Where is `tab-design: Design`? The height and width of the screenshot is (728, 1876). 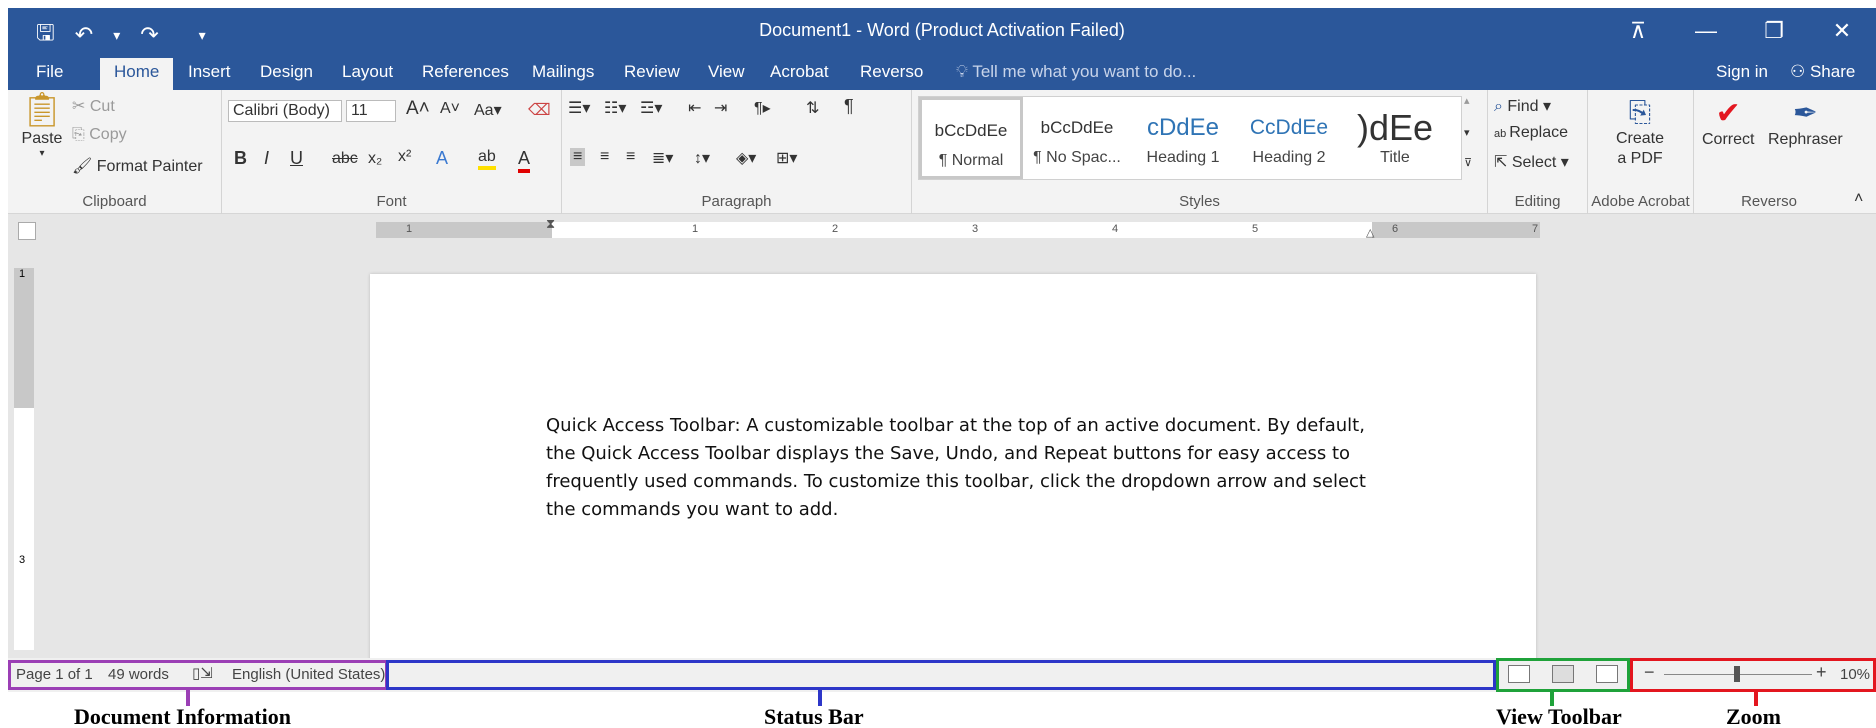
tab-design: Design is located at coordinates (286, 72).